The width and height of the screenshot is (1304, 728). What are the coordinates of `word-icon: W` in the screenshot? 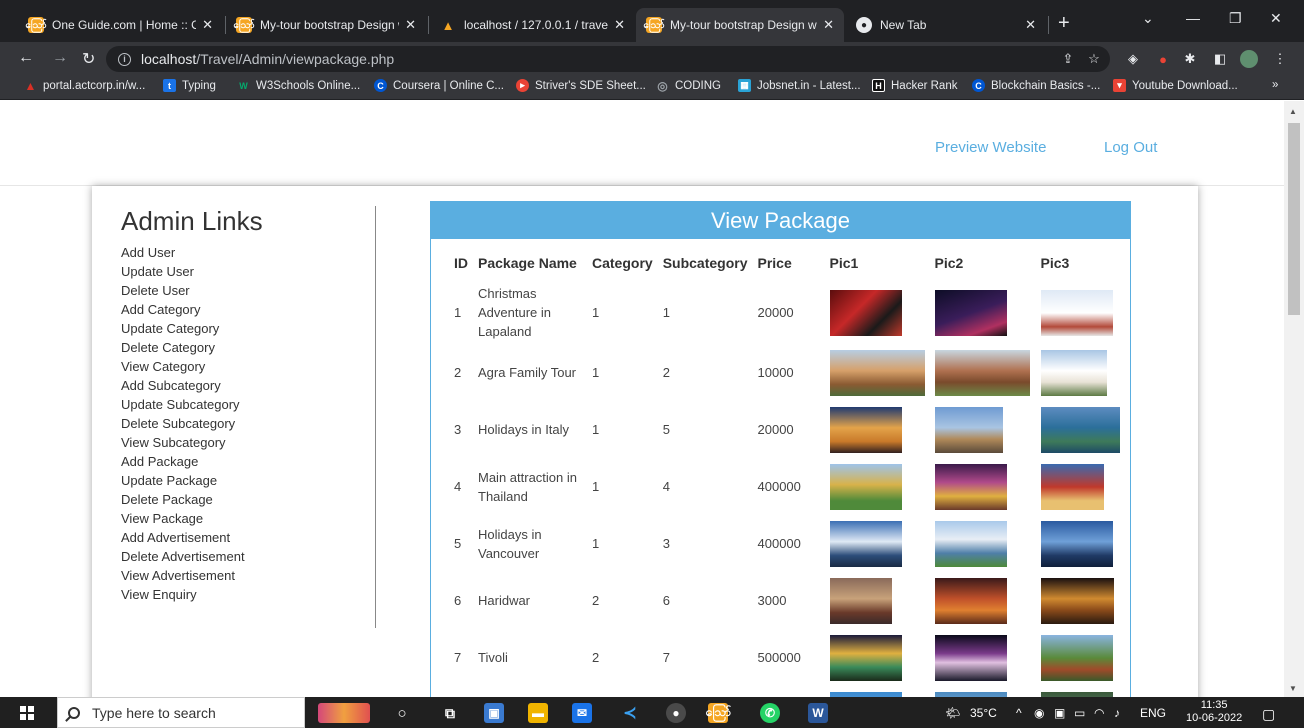 It's located at (818, 713).